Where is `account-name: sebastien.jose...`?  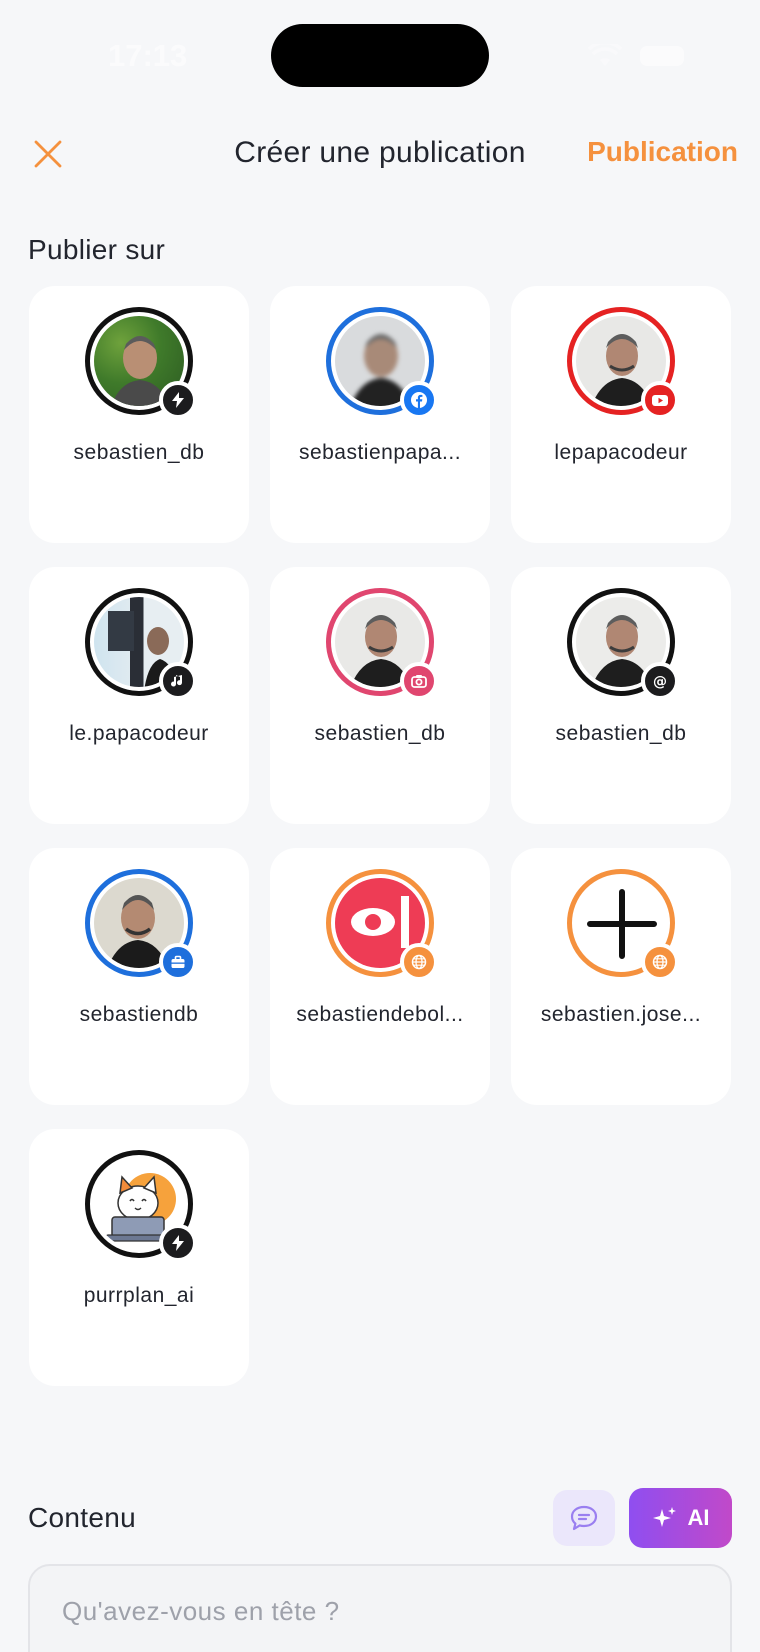
account-name: sebastien.jose... is located at coordinates (621, 1014).